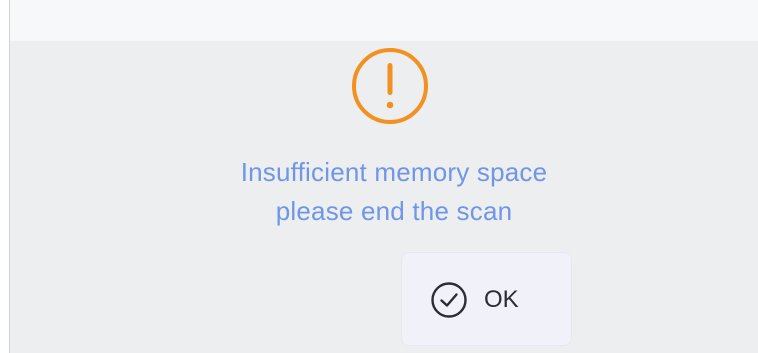 The width and height of the screenshot is (758, 353). Describe the element at coordinates (394, 211) in the screenshot. I see `message-line-2: please end the scan` at that location.